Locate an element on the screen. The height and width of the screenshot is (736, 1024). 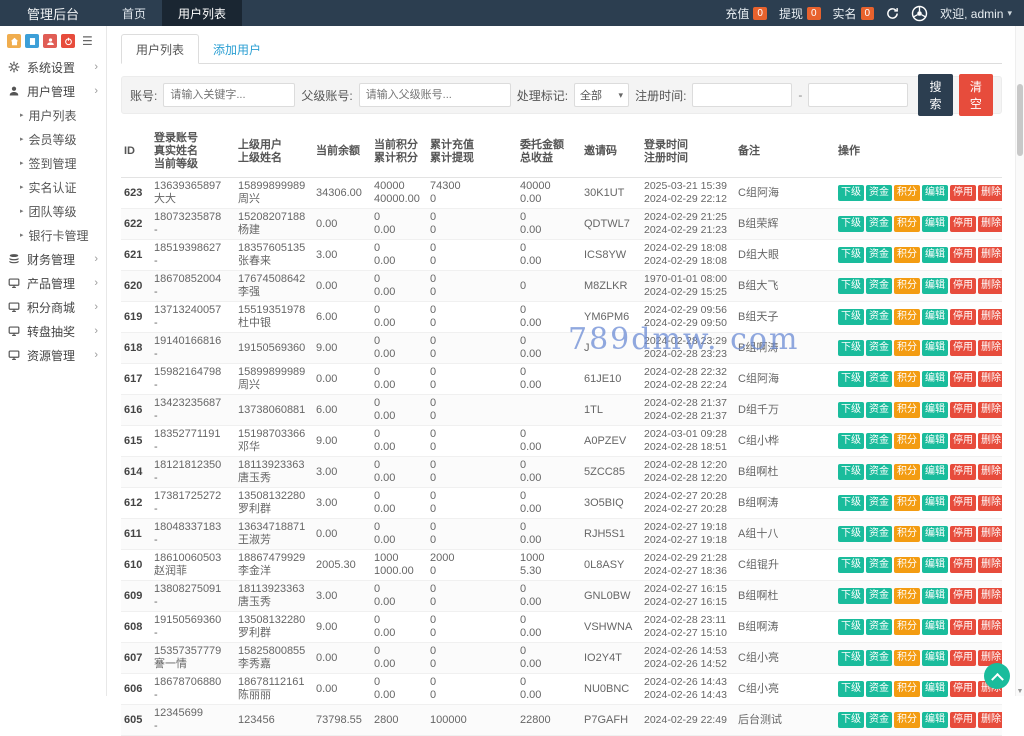
sidebar-subitem-1-2: ▸ 签到管理 is located at coordinates (53, 163).